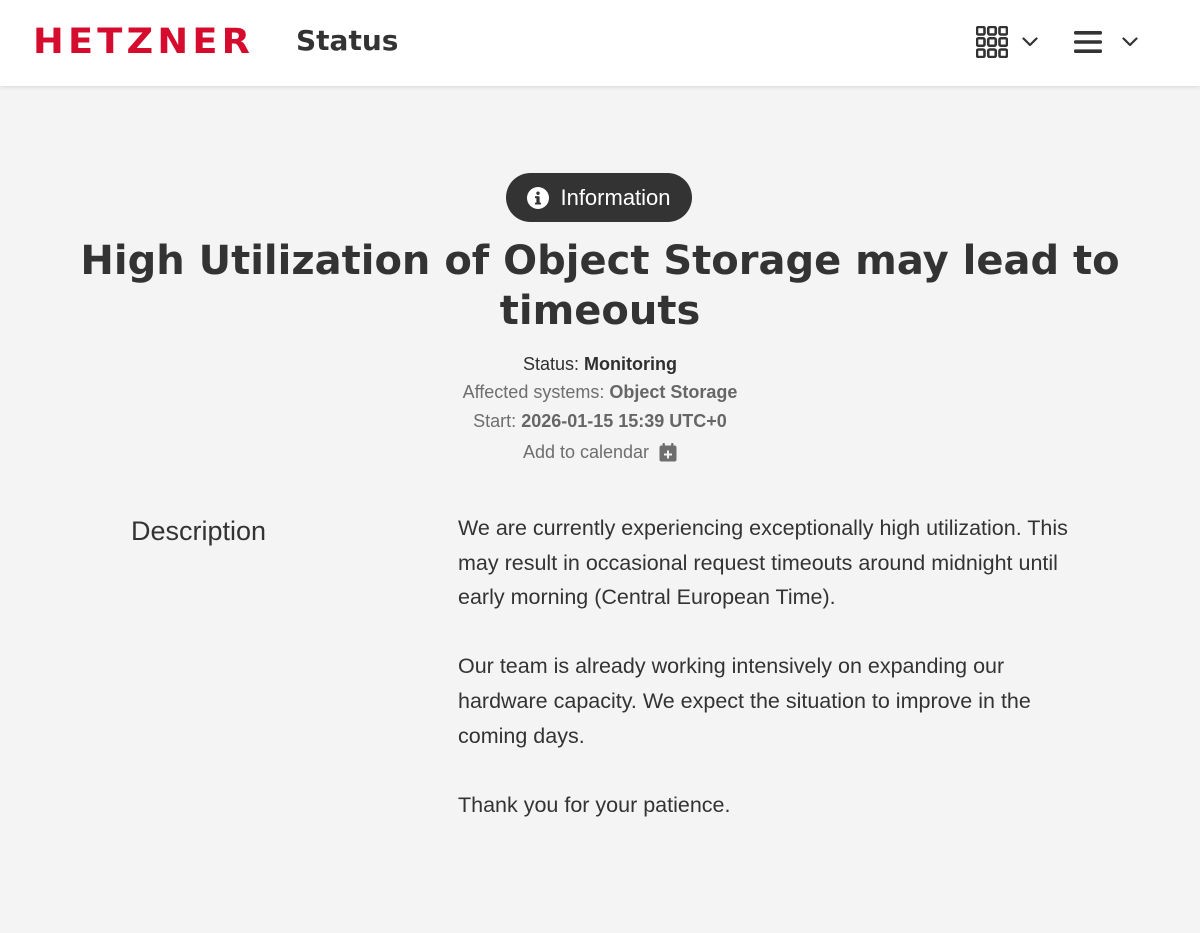 The width and height of the screenshot is (1200, 933). What do you see at coordinates (624, 421) in the screenshot?
I see `start-value: 2026-01-15 15:39 UTC+0` at bounding box center [624, 421].